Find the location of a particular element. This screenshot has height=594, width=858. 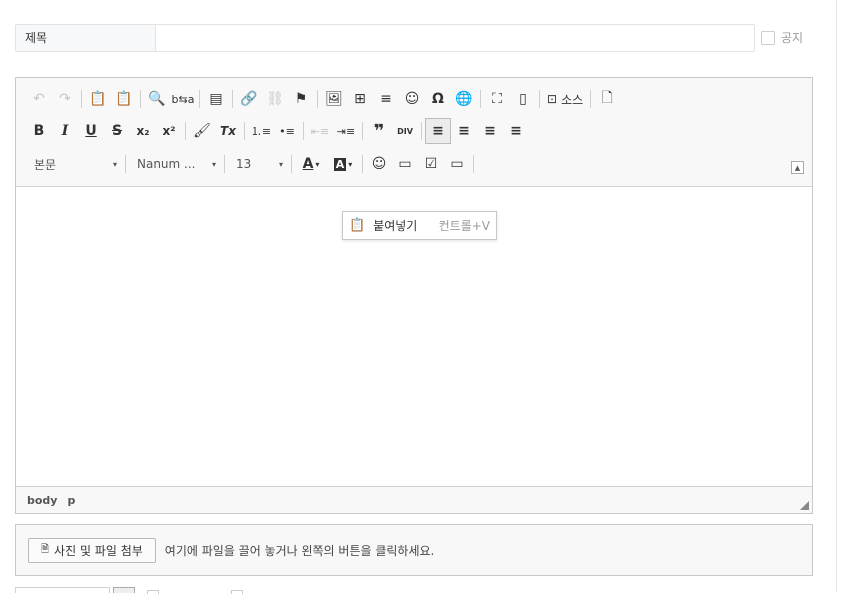

paste-text-icon: 📋 is located at coordinates (98, 99).